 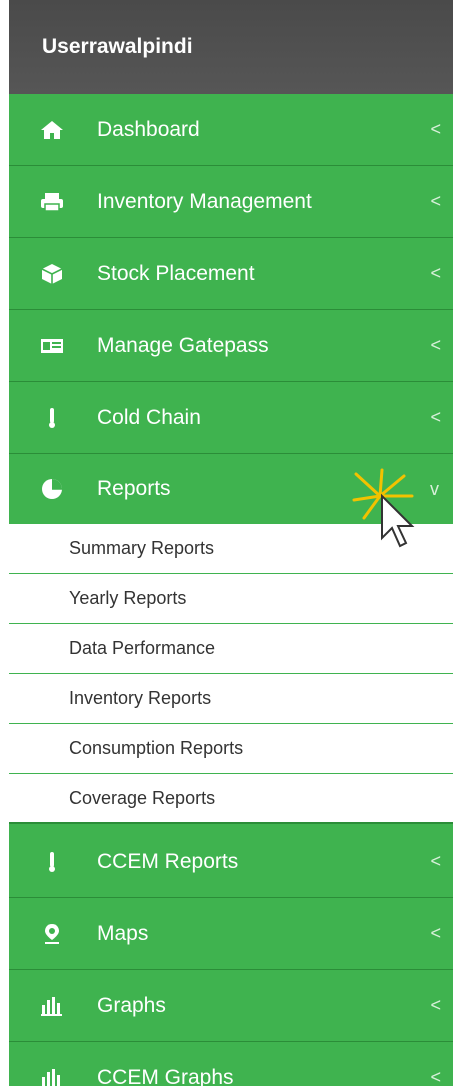 What do you see at coordinates (52, 130) in the screenshot?
I see `home-icon` at bounding box center [52, 130].